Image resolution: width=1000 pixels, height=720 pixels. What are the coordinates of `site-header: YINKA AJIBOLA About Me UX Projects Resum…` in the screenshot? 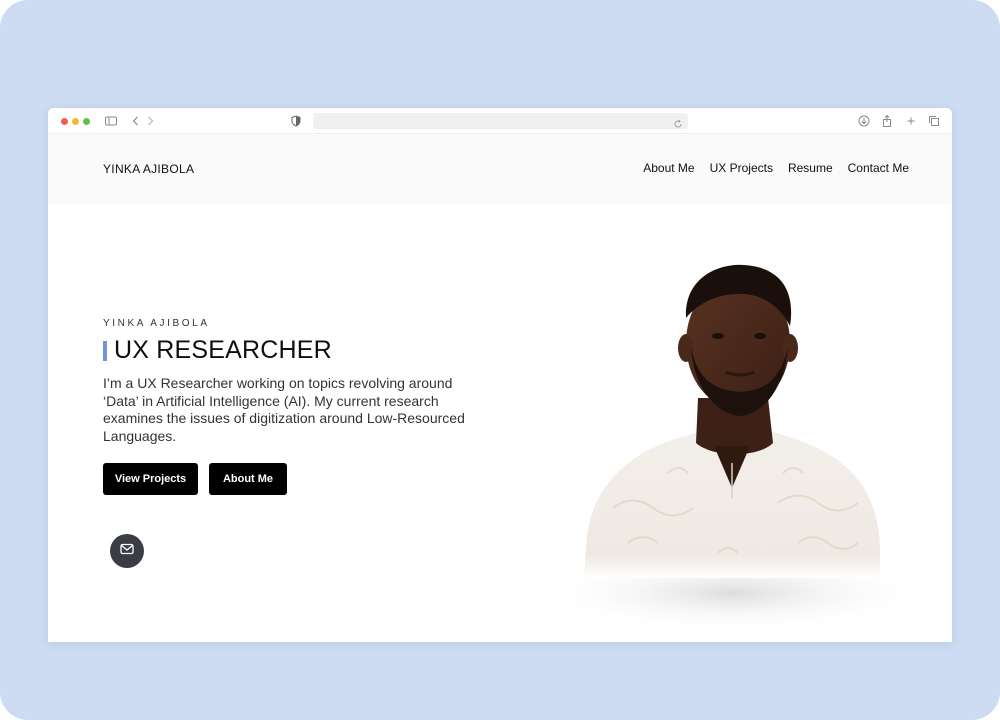 It's located at (500, 169).